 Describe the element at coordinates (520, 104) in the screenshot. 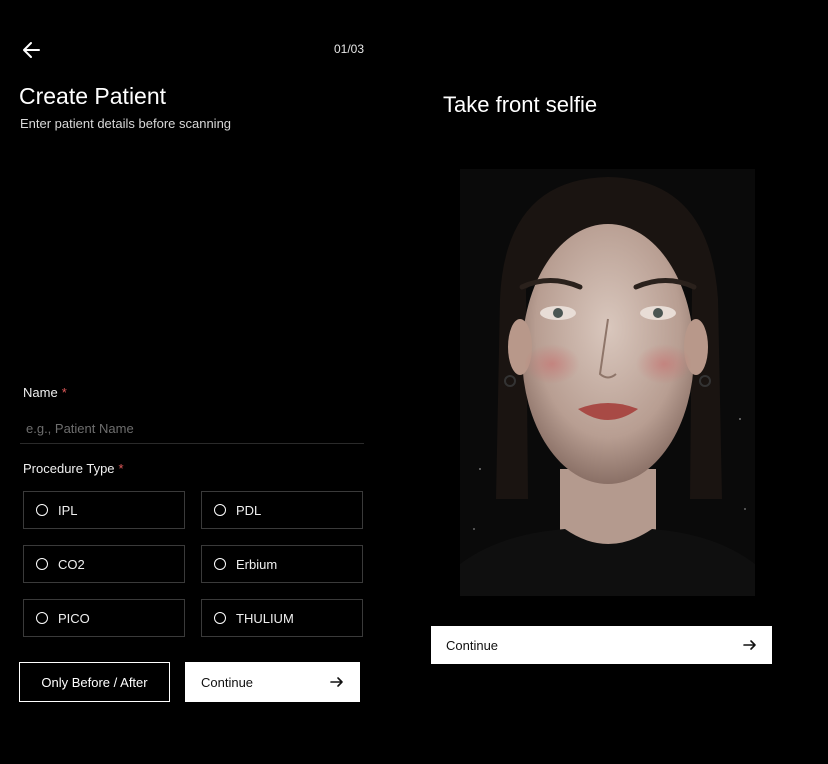

I see `selfie-title: Take front selfie` at that location.